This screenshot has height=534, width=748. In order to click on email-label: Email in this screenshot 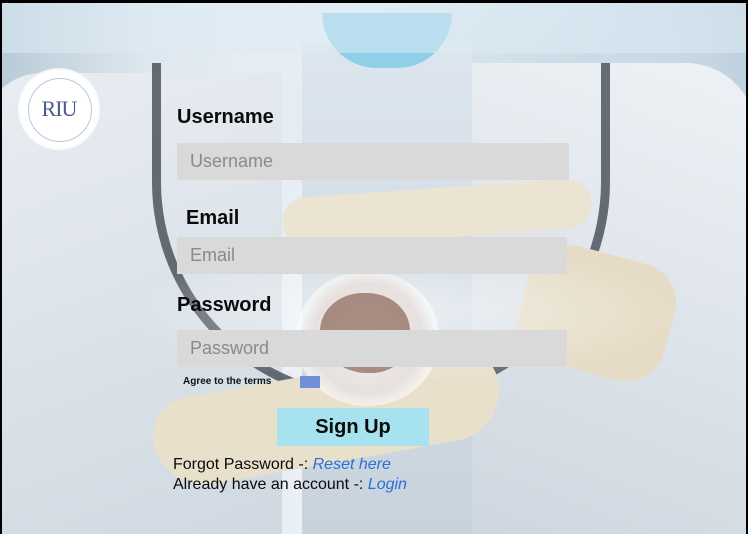, I will do `click(213, 218)`.